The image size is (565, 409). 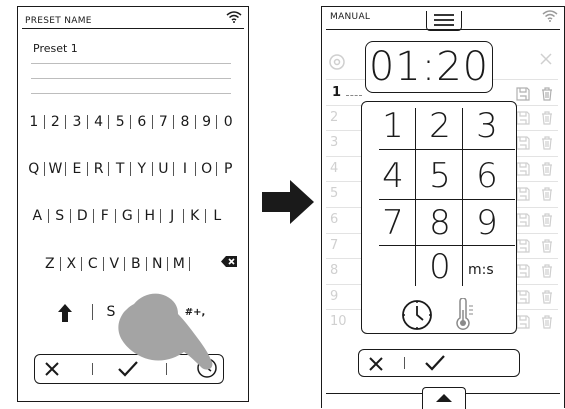 What do you see at coordinates (115, 264) in the screenshot?
I see `keyboard-key: V` at bounding box center [115, 264].